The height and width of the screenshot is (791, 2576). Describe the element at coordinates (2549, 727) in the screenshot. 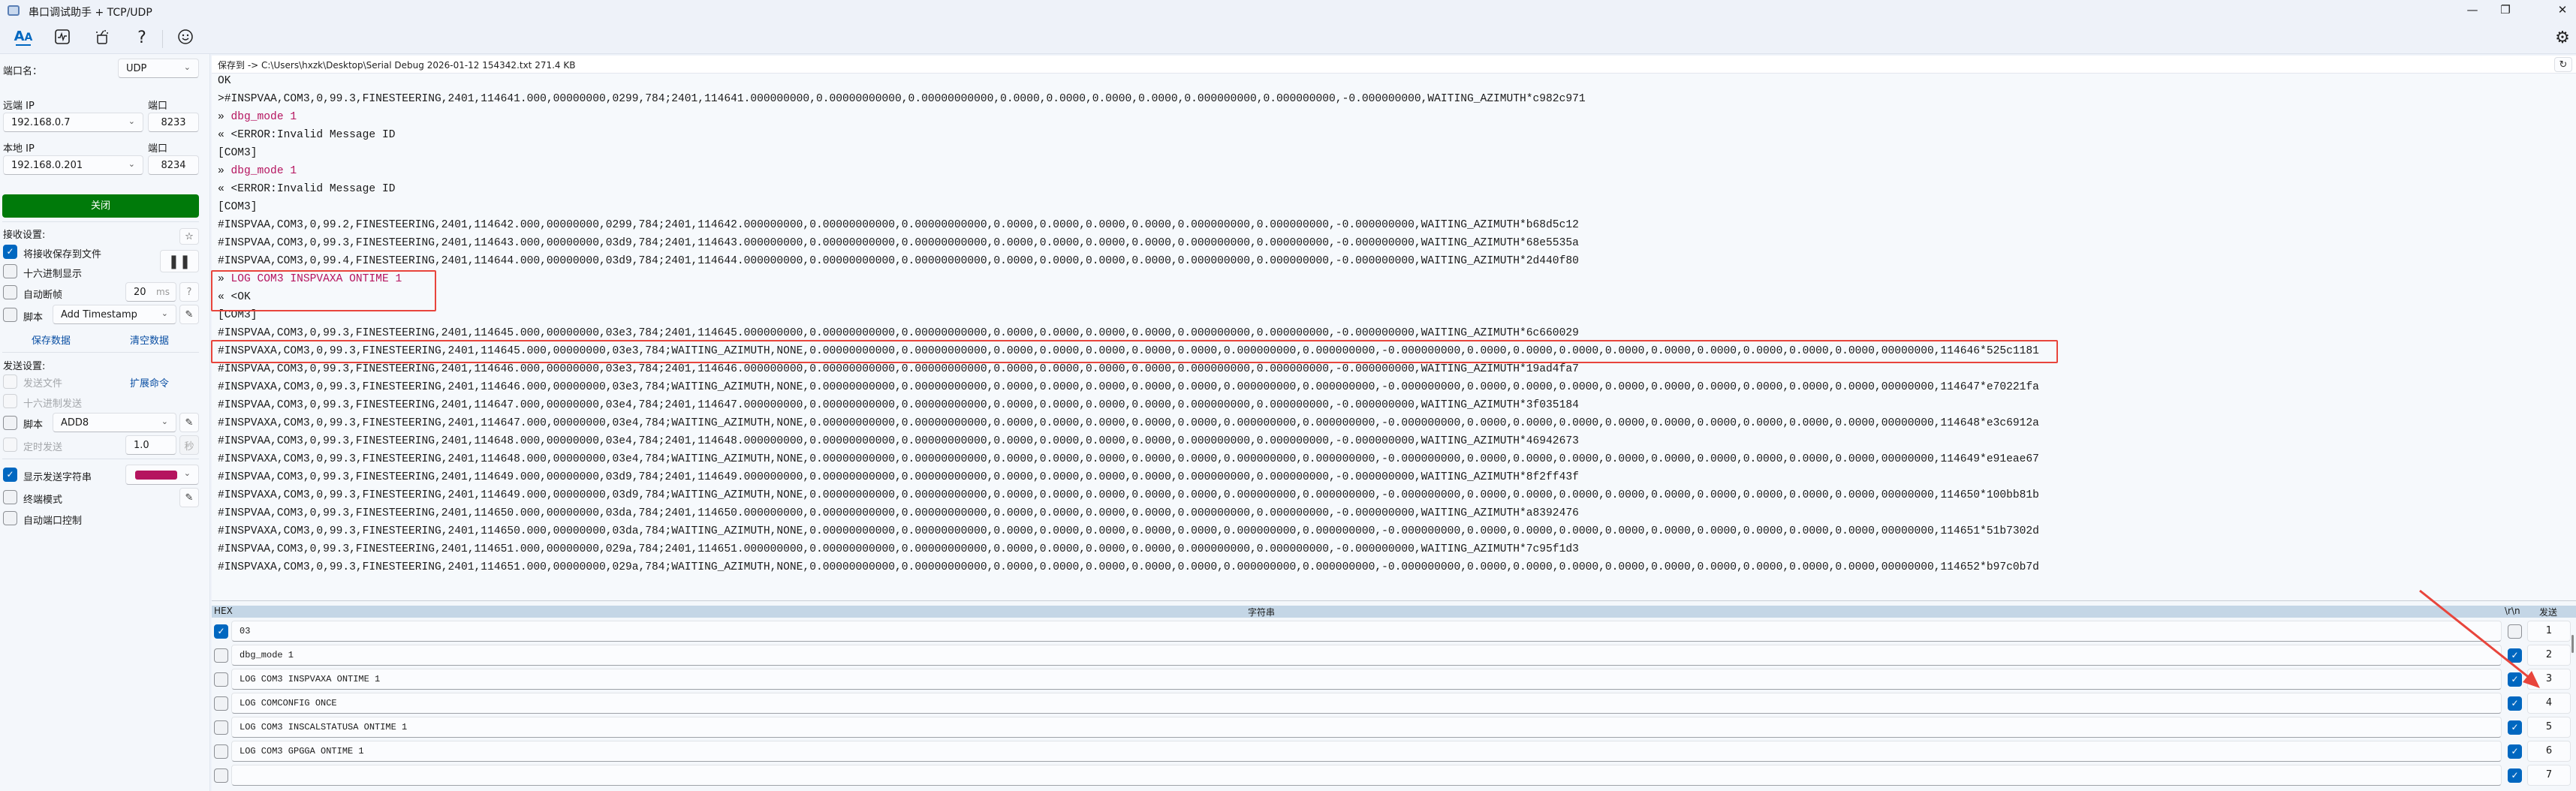

I see `send-button: 5` at that location.